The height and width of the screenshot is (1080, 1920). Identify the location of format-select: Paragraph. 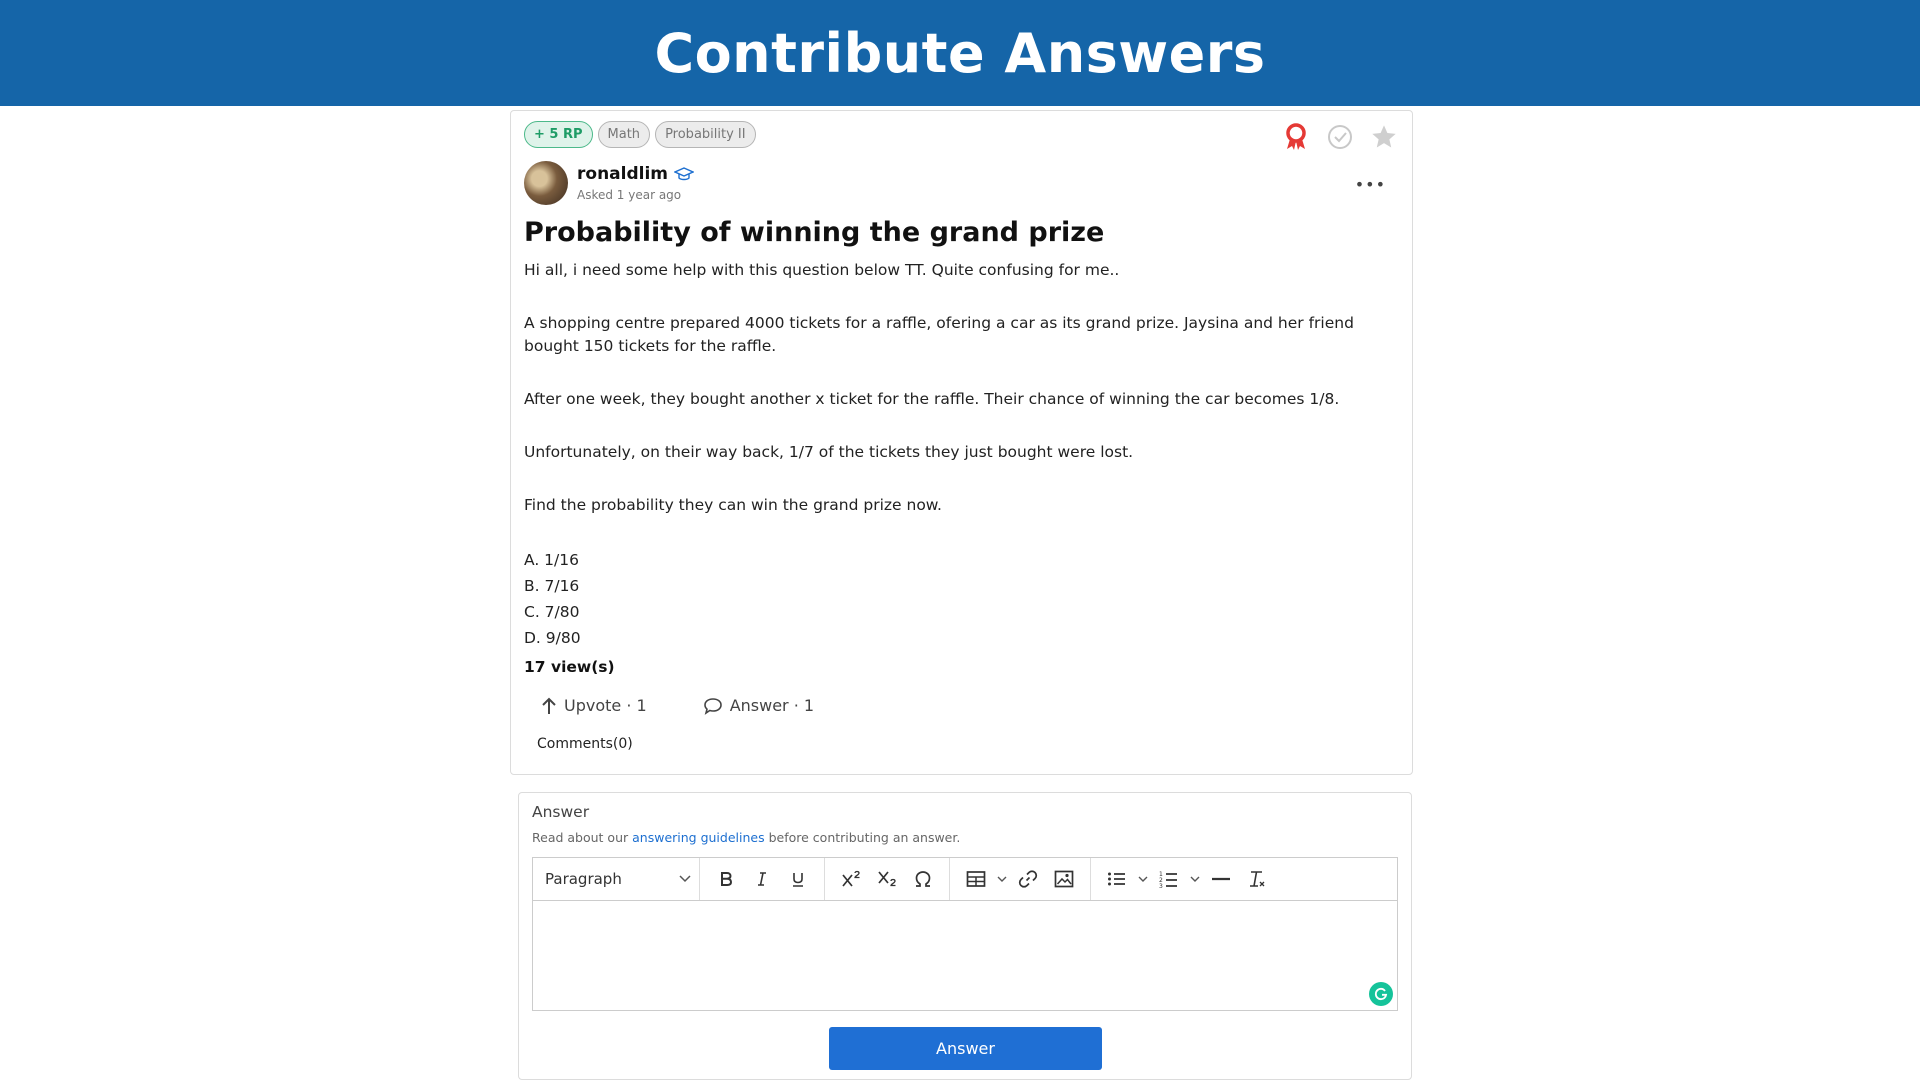
(616, 879).